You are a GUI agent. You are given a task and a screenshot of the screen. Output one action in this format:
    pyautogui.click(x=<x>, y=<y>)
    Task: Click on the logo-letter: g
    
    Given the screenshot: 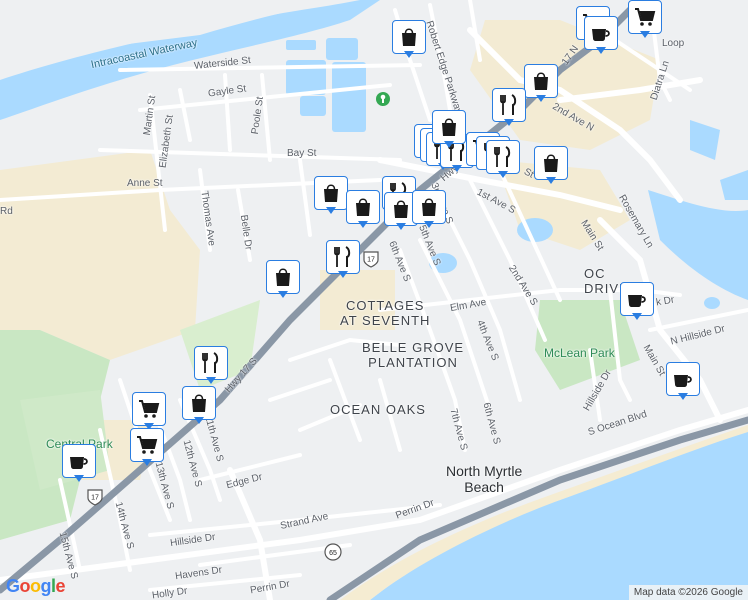 What is the action you would take?
    pyautogui.click(x=46, y=586)
    